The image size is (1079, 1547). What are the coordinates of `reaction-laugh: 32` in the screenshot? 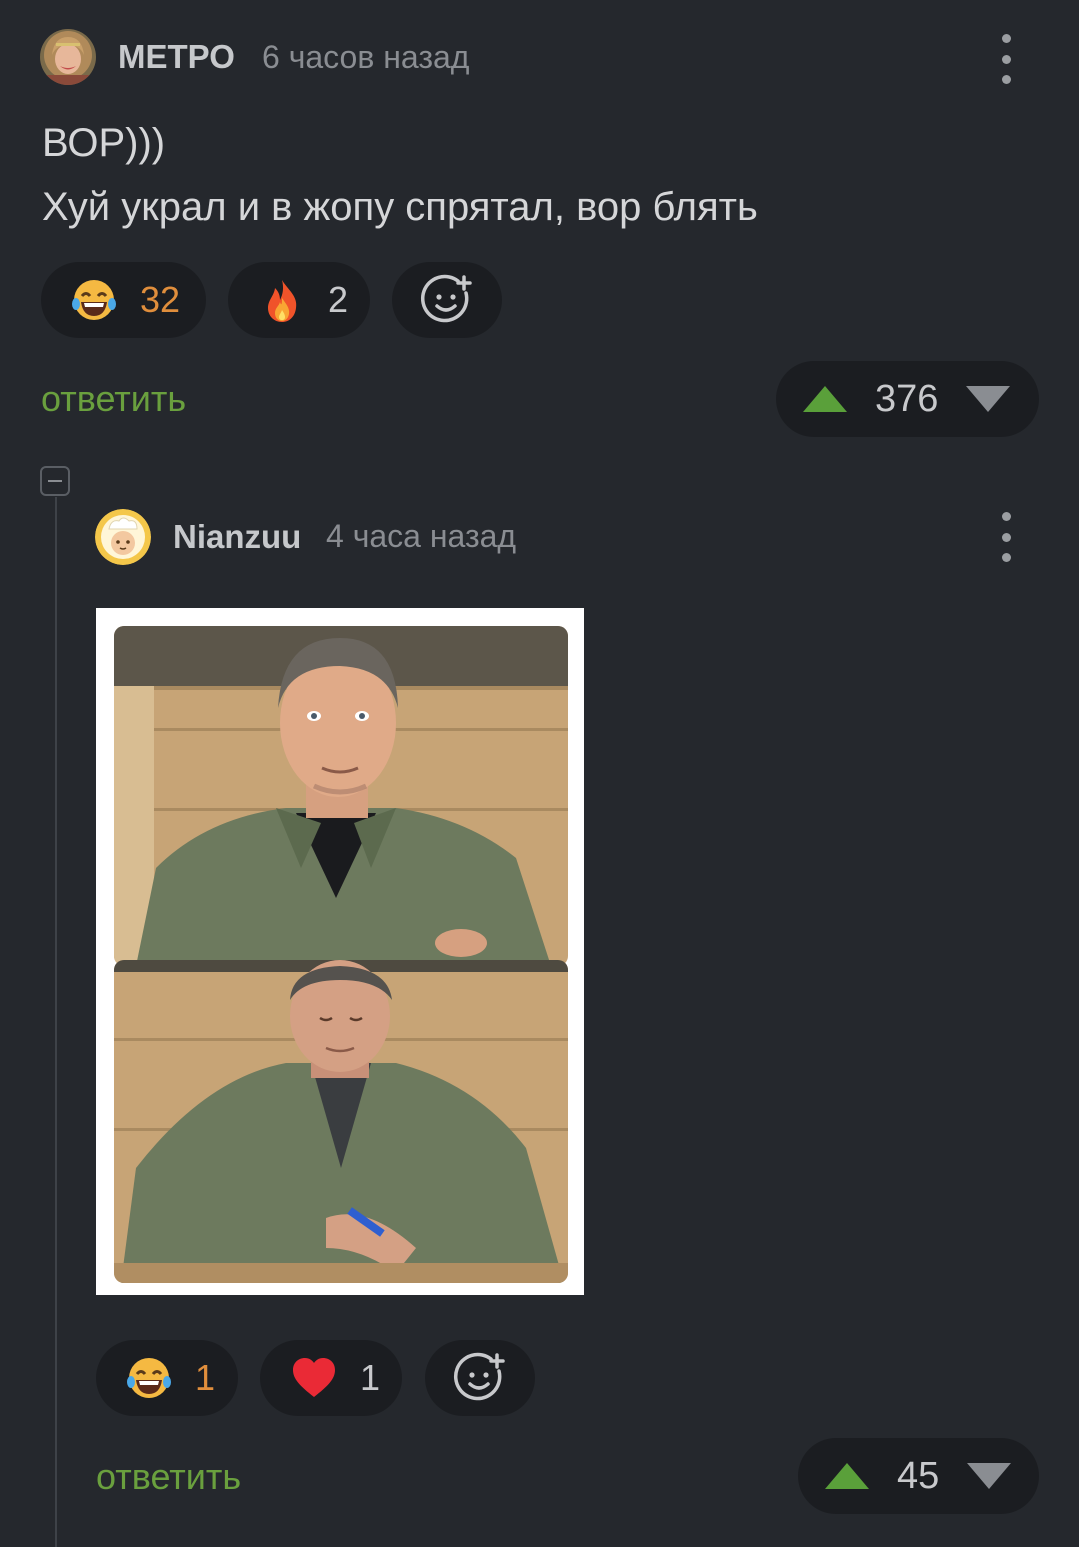 It's located at (123, 300).